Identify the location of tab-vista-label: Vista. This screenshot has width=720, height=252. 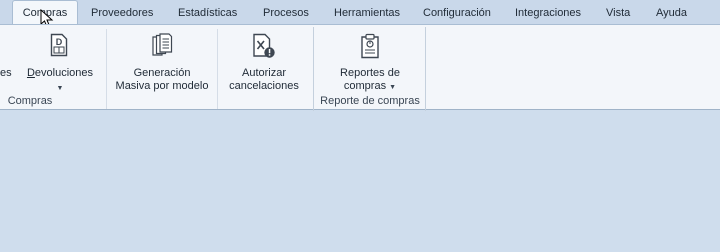
(618, 13).